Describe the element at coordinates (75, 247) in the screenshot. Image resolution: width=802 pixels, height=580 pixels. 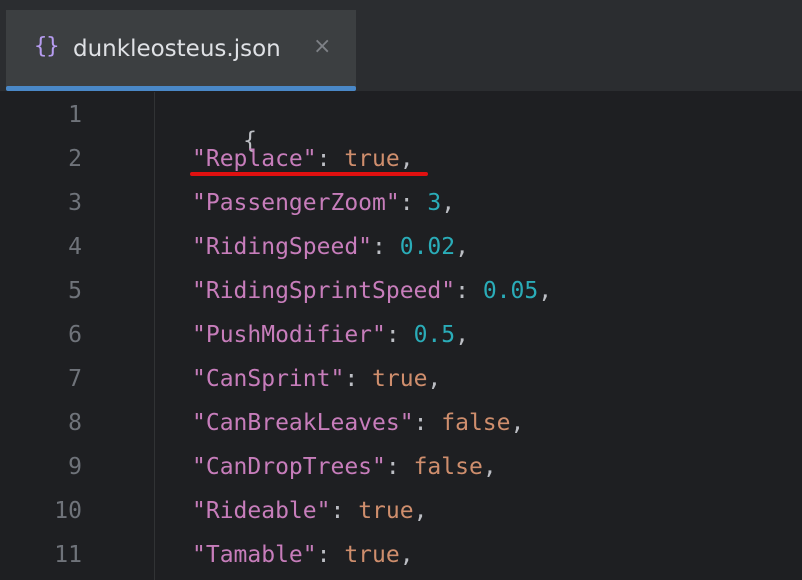
I see `line-number: 4` at that location.